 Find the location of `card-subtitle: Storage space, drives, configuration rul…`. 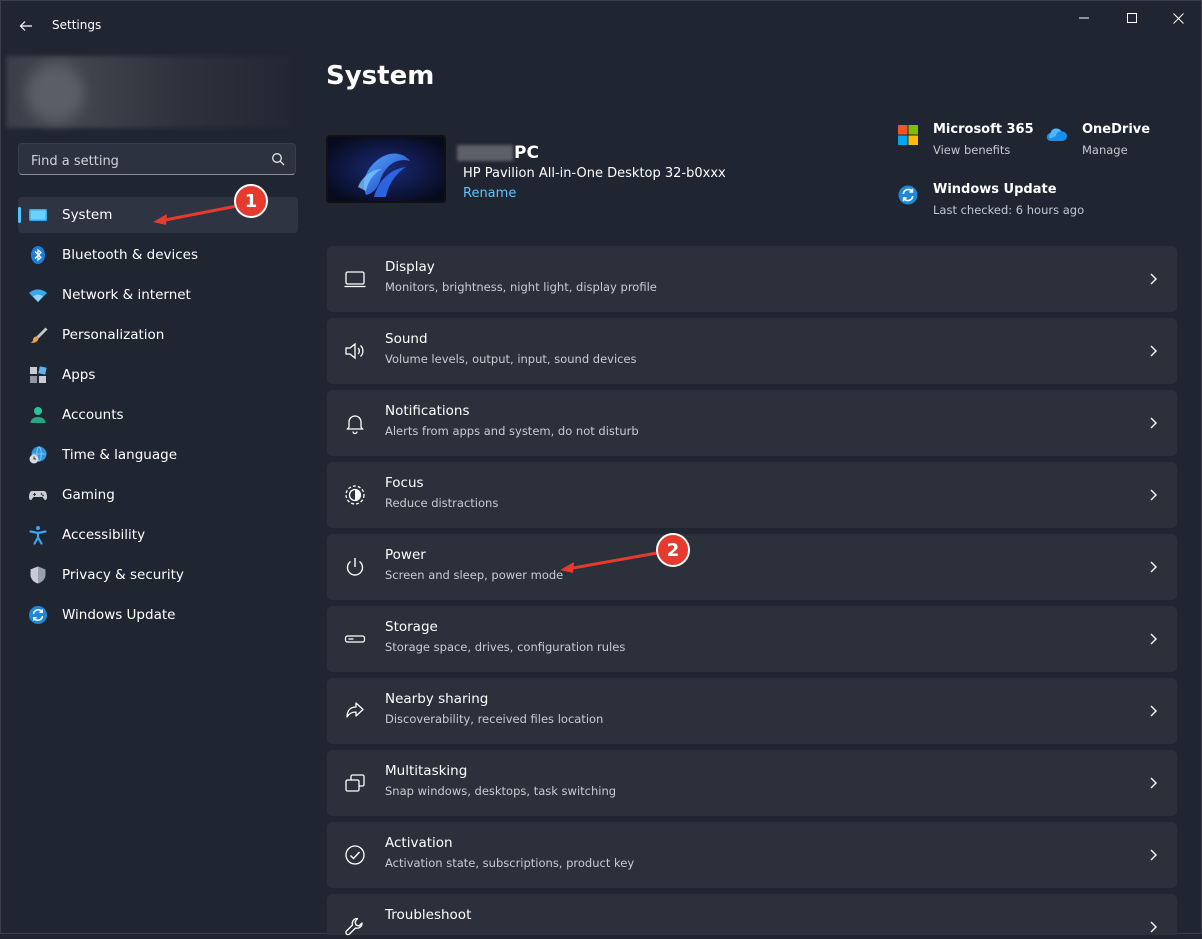

card-subtitle: Storage space, drives, configuration rul… is located at coordinates (505, 647).